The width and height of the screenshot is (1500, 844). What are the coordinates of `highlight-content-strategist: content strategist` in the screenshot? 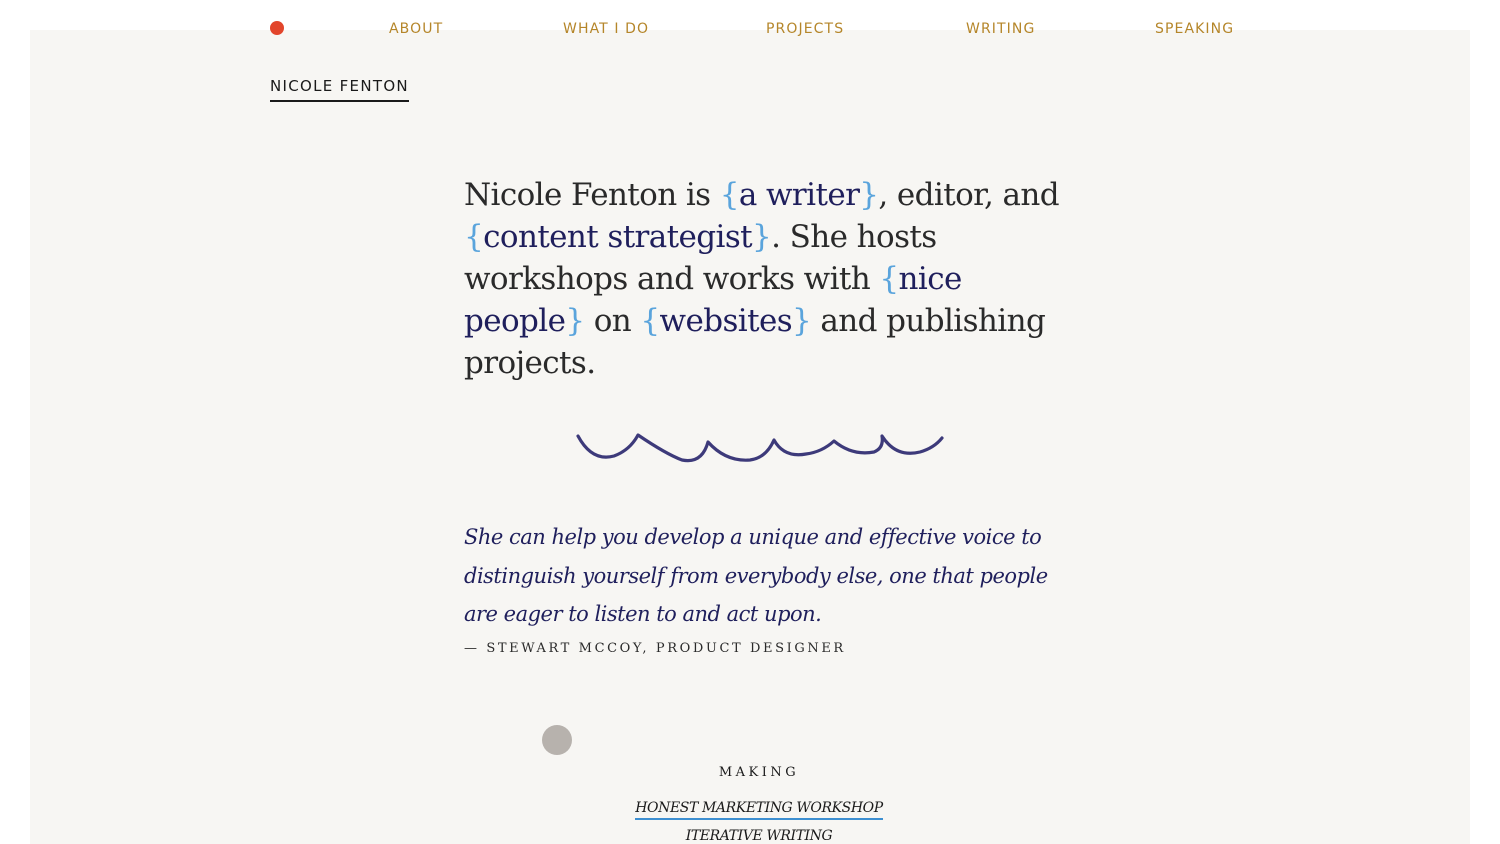 It's located at (617, 237).